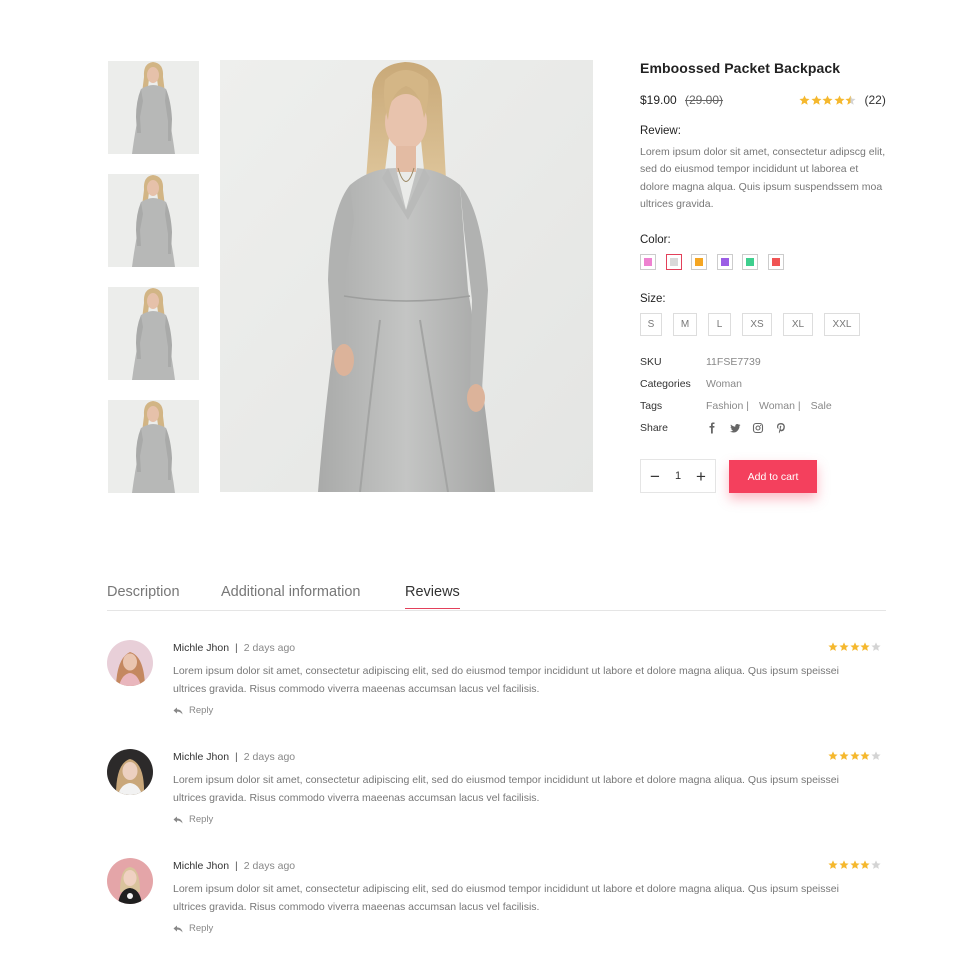 The height and width of the screenshot is (959, 970). I want to click on sku-label: SKU, so click(651, 362).